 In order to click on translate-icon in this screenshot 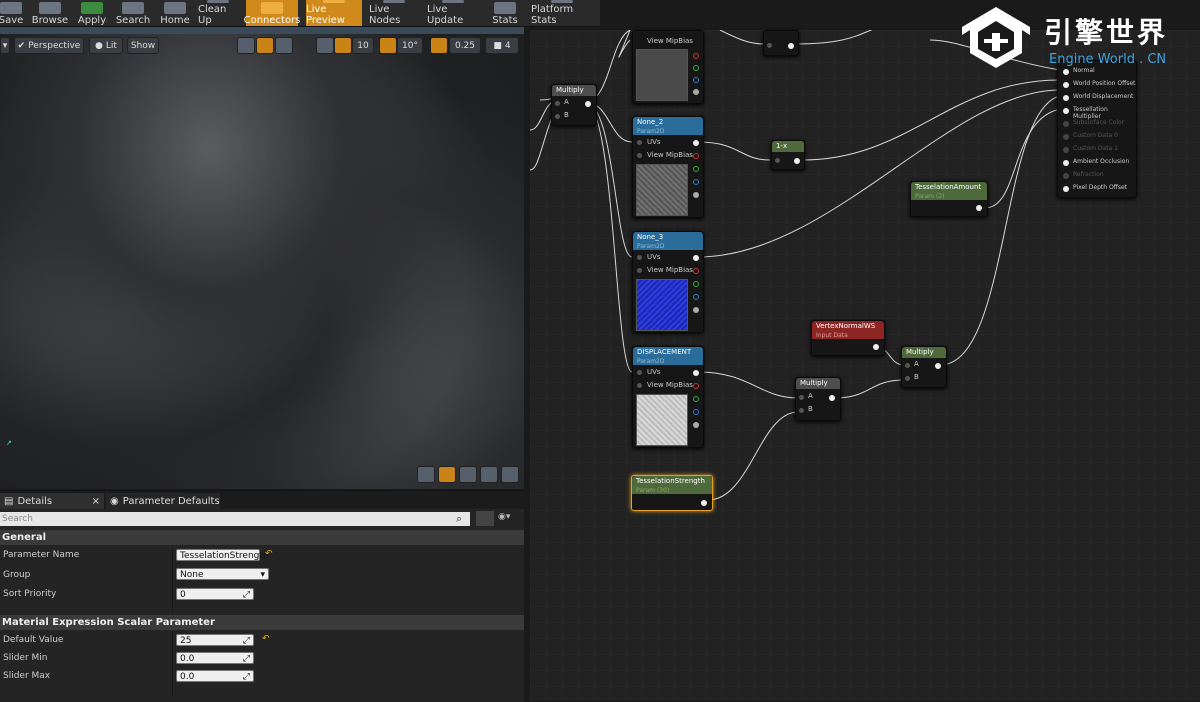, I will do `click(246, 45)`.